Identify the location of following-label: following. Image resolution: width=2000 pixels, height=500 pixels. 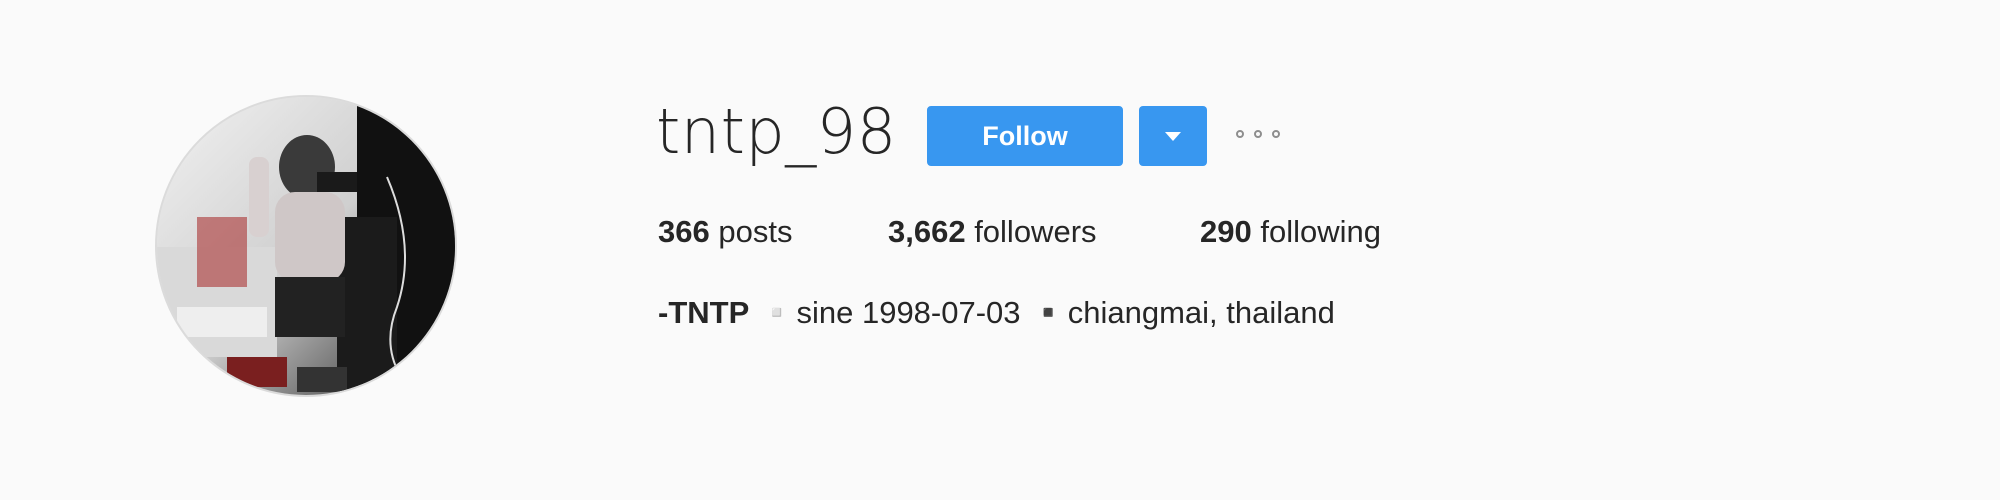
(1316, 231).